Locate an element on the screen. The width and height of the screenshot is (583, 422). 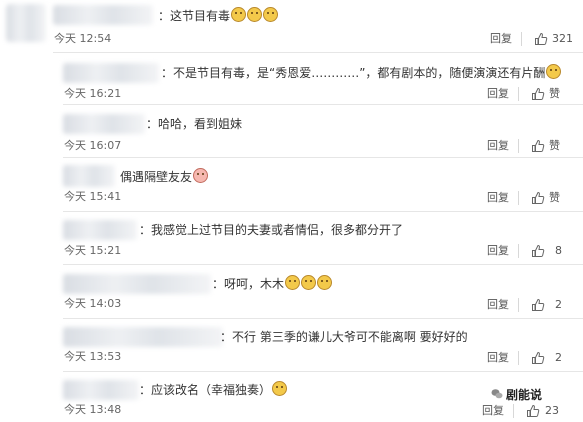
comment-item: ：我感觉上过节目的夫妻或者情侣，很多都分开了 今天 15:21 回复 8 is located at coordinates (291, 239).